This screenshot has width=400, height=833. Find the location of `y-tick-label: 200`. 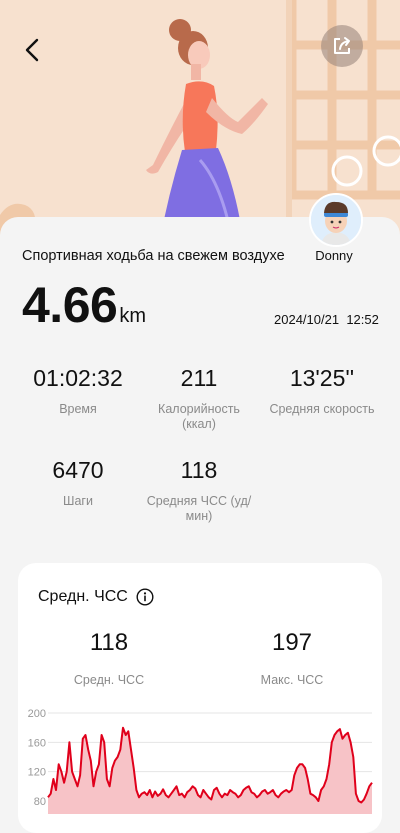

y-tick-label: 200 is located at coordinates (37, 714).